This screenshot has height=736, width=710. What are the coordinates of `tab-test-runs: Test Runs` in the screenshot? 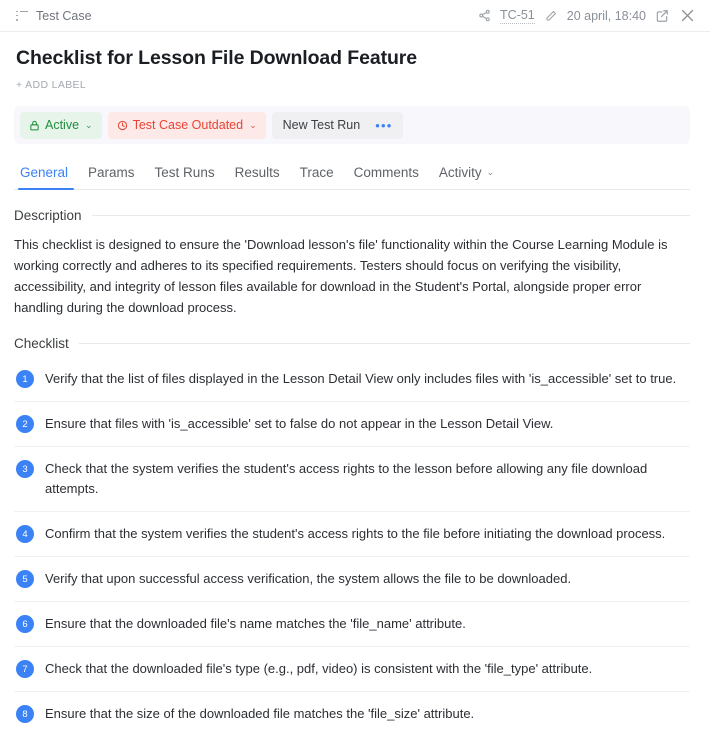 It's located at (185, 177).